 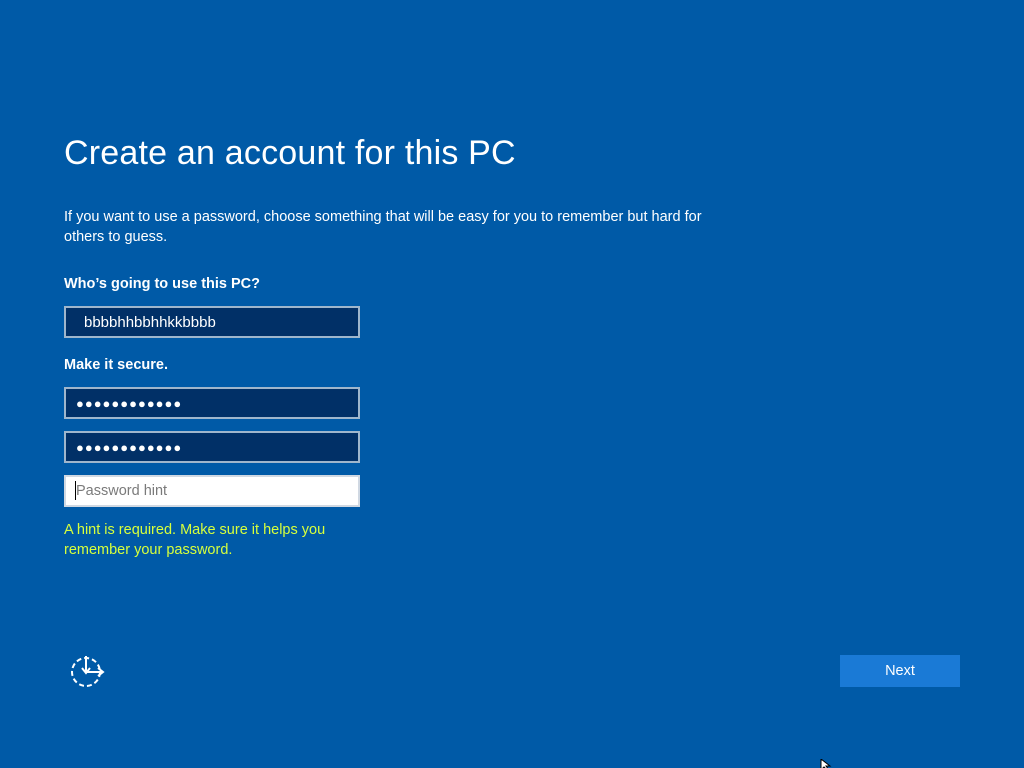 What do you see at coordinates (212, 322) in the screenshot?
I see `username-input` at bounding box center [212, 322].